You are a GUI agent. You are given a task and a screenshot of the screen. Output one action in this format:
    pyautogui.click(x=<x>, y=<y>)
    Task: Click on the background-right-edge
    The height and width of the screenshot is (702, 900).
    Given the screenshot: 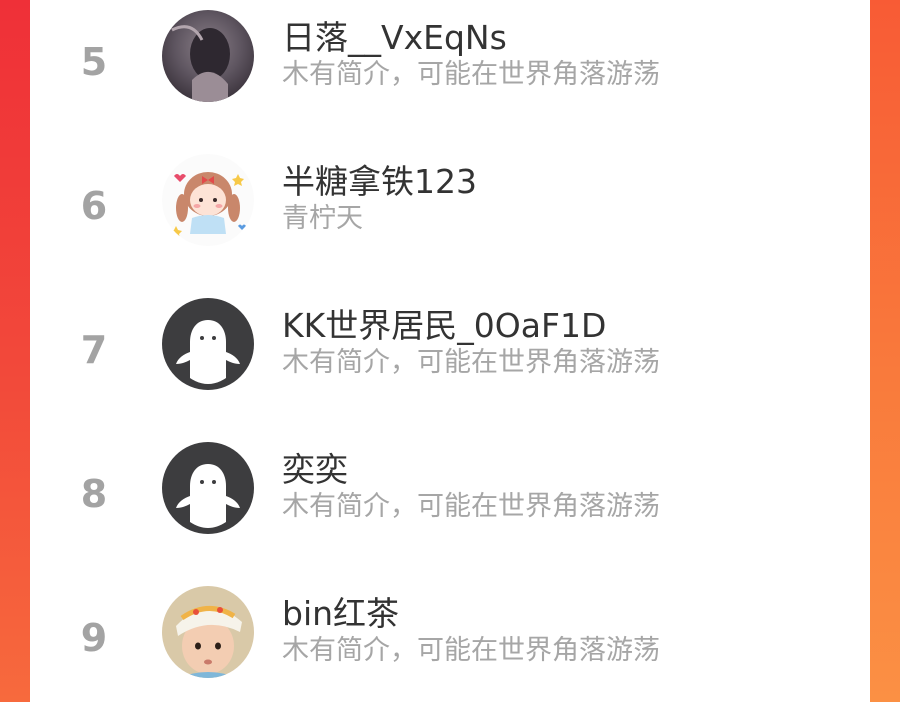 What is the action you would take?
    pyautogui.click(x=885, y=351)
    